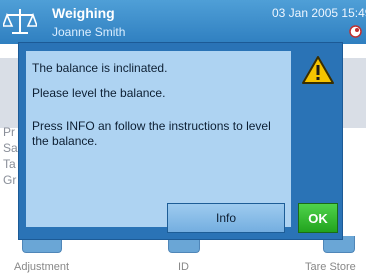  I want to click on message-line: Please level the balance., so click(99, 93).